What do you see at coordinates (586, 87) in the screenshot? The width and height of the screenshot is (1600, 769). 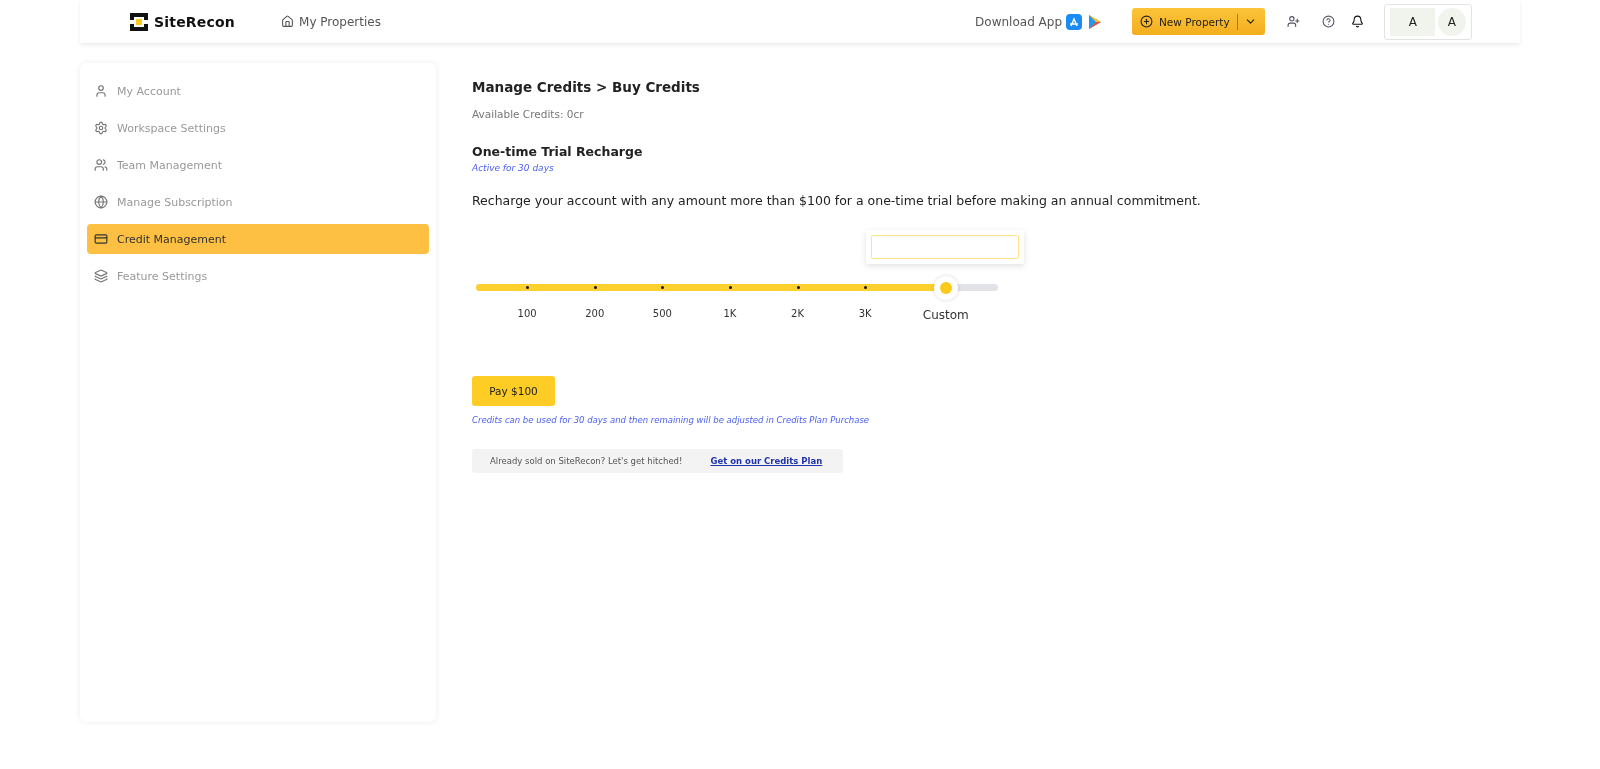 I see `breadcrumb-title: Manage Credits > Buy Credits` at bounding box center [586, 87].